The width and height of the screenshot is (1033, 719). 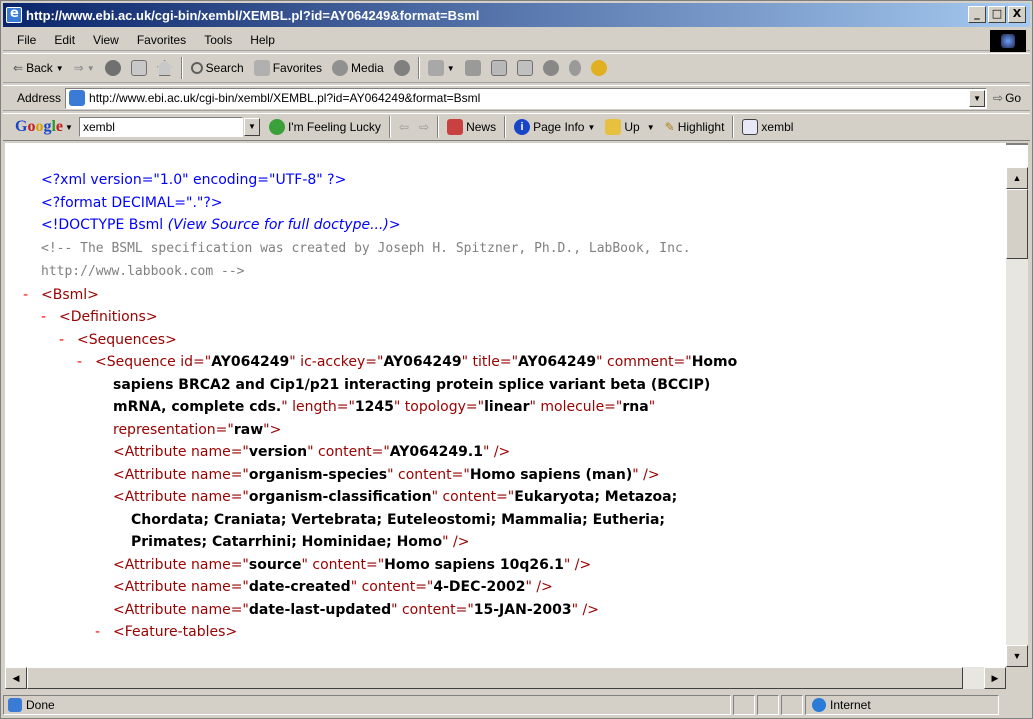 I want to click on up-button: Up ▼, so click(x=629, y=127).